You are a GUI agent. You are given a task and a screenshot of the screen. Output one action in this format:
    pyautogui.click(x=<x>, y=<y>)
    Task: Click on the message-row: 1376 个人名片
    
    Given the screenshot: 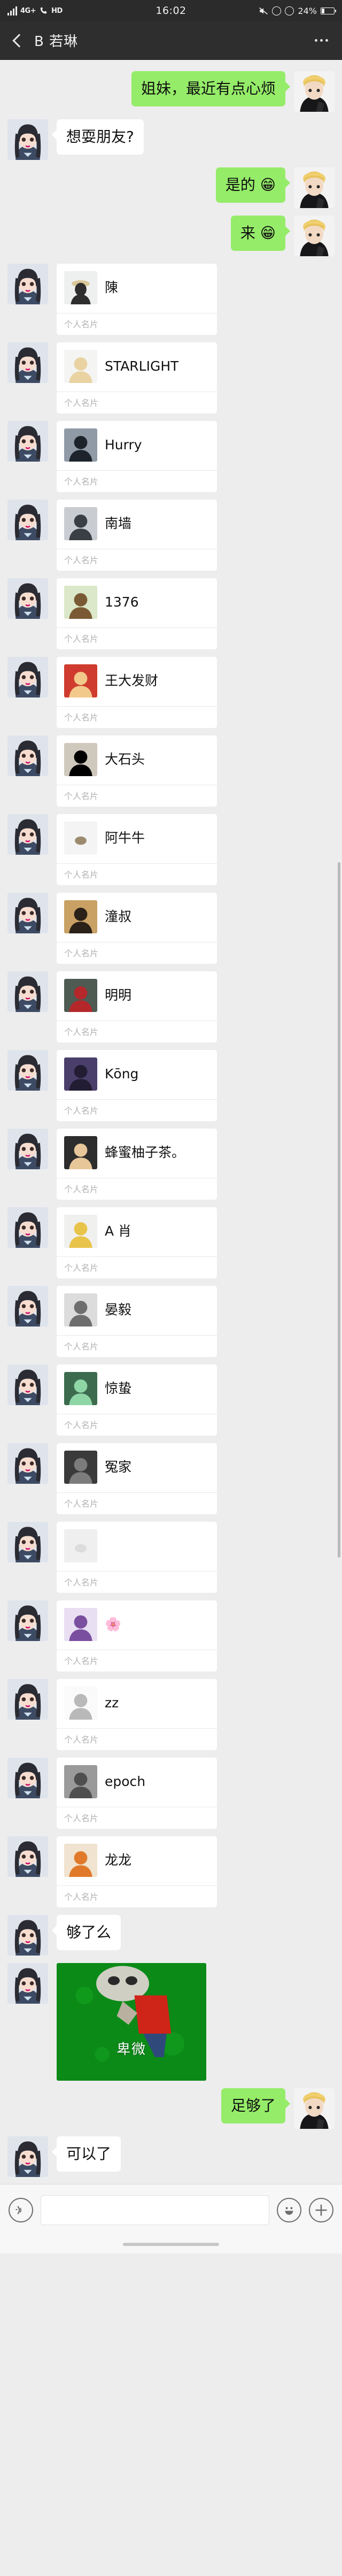 What is the action you would take?
    pyautogui.click(x=171, y=613)
    